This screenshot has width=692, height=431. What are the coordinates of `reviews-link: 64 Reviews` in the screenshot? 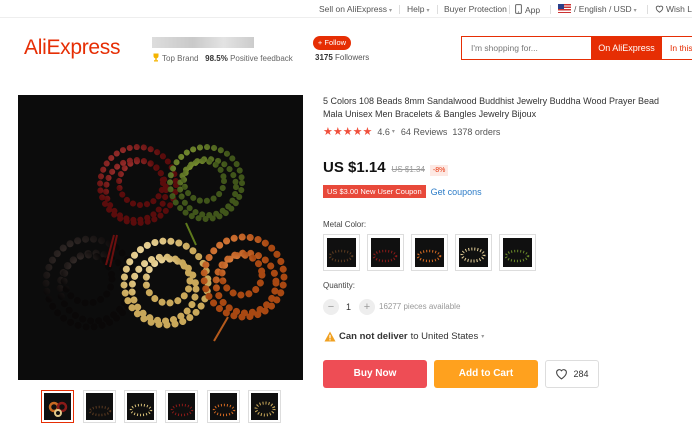 It's located at (424, 132).